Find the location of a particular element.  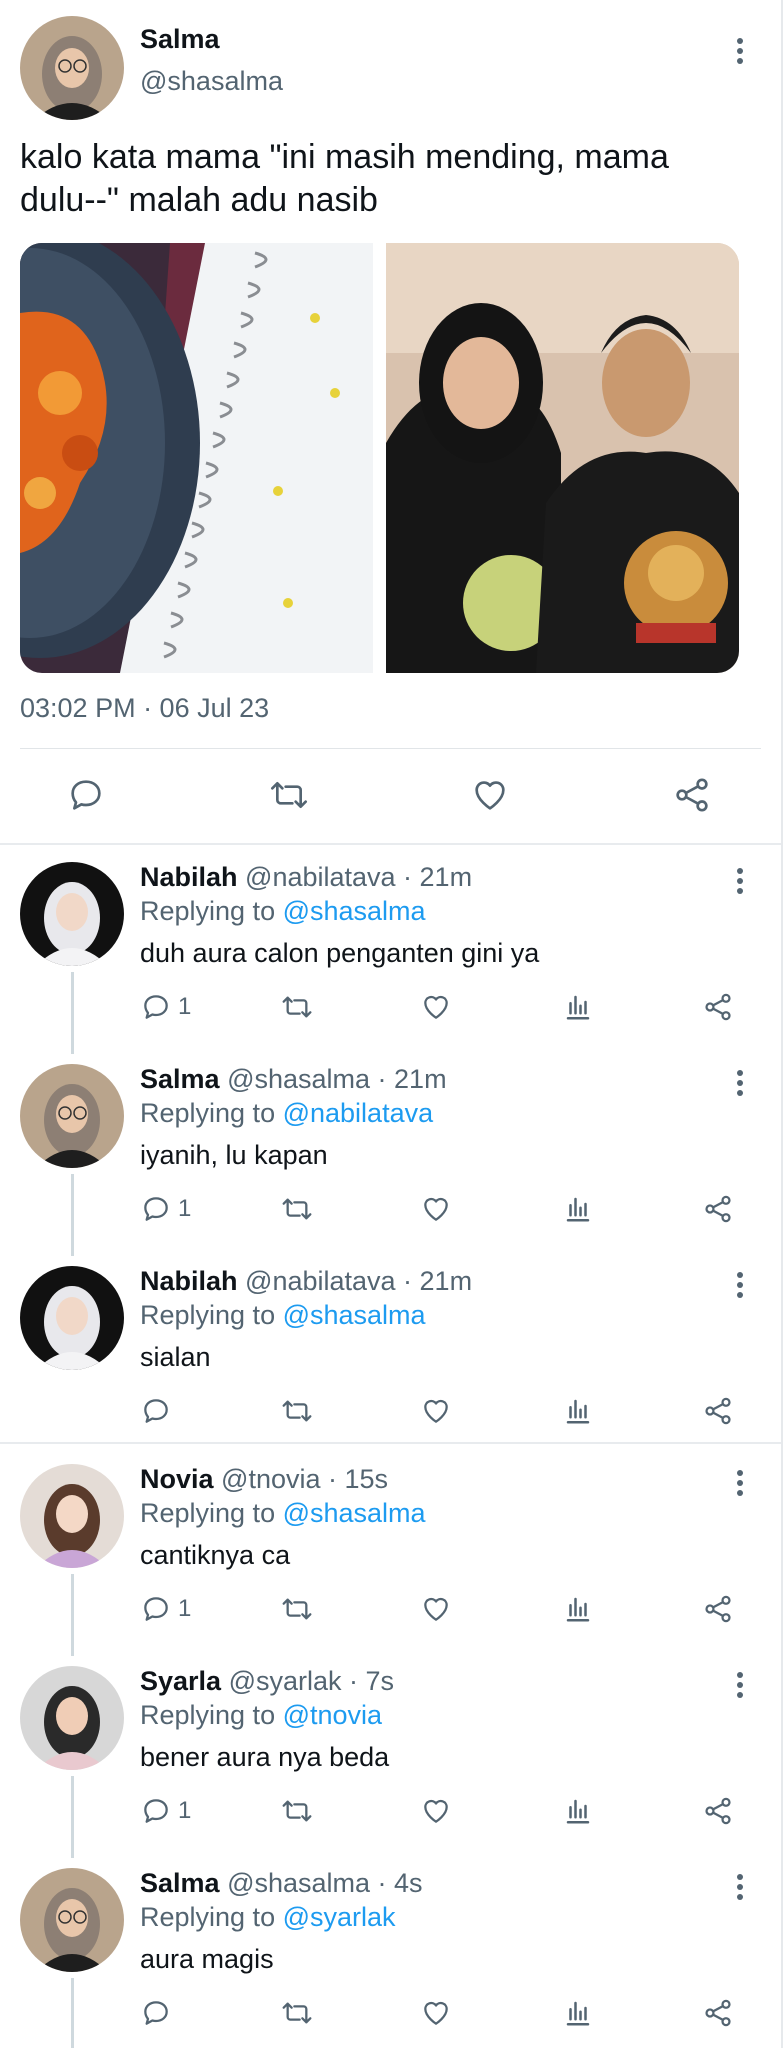

tweet-photo-food is located at coordinates (196, 458).